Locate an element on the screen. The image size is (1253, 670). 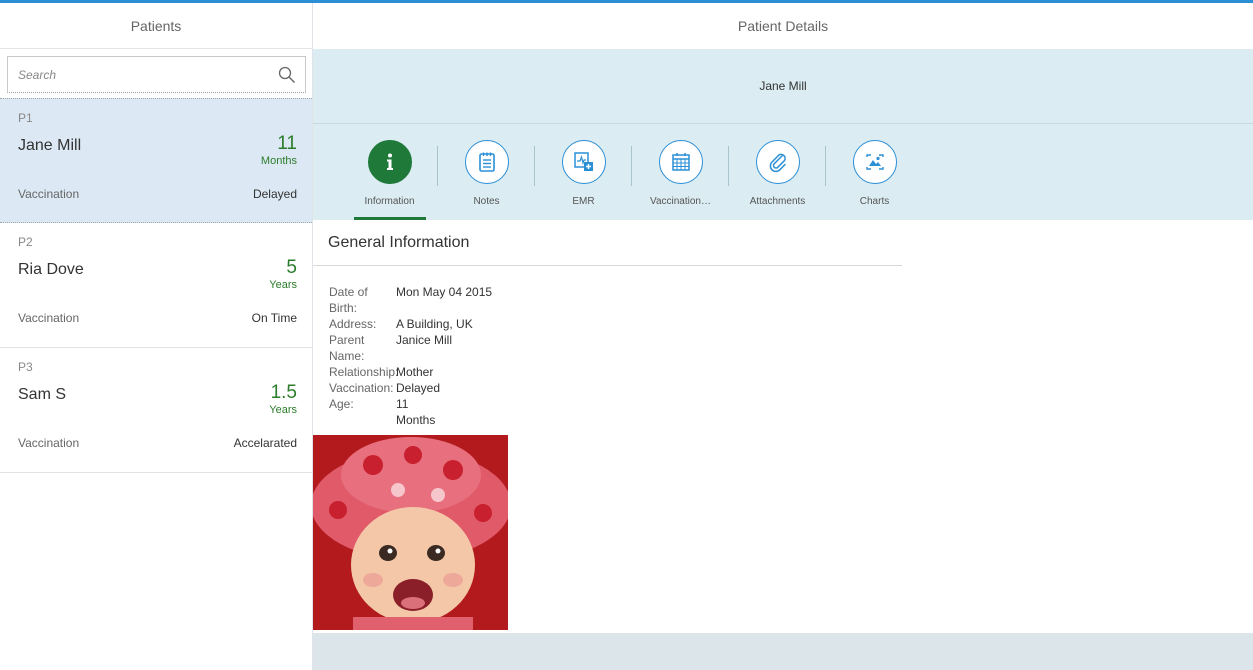
age-number: 5 is located at coordinates (291, 267).